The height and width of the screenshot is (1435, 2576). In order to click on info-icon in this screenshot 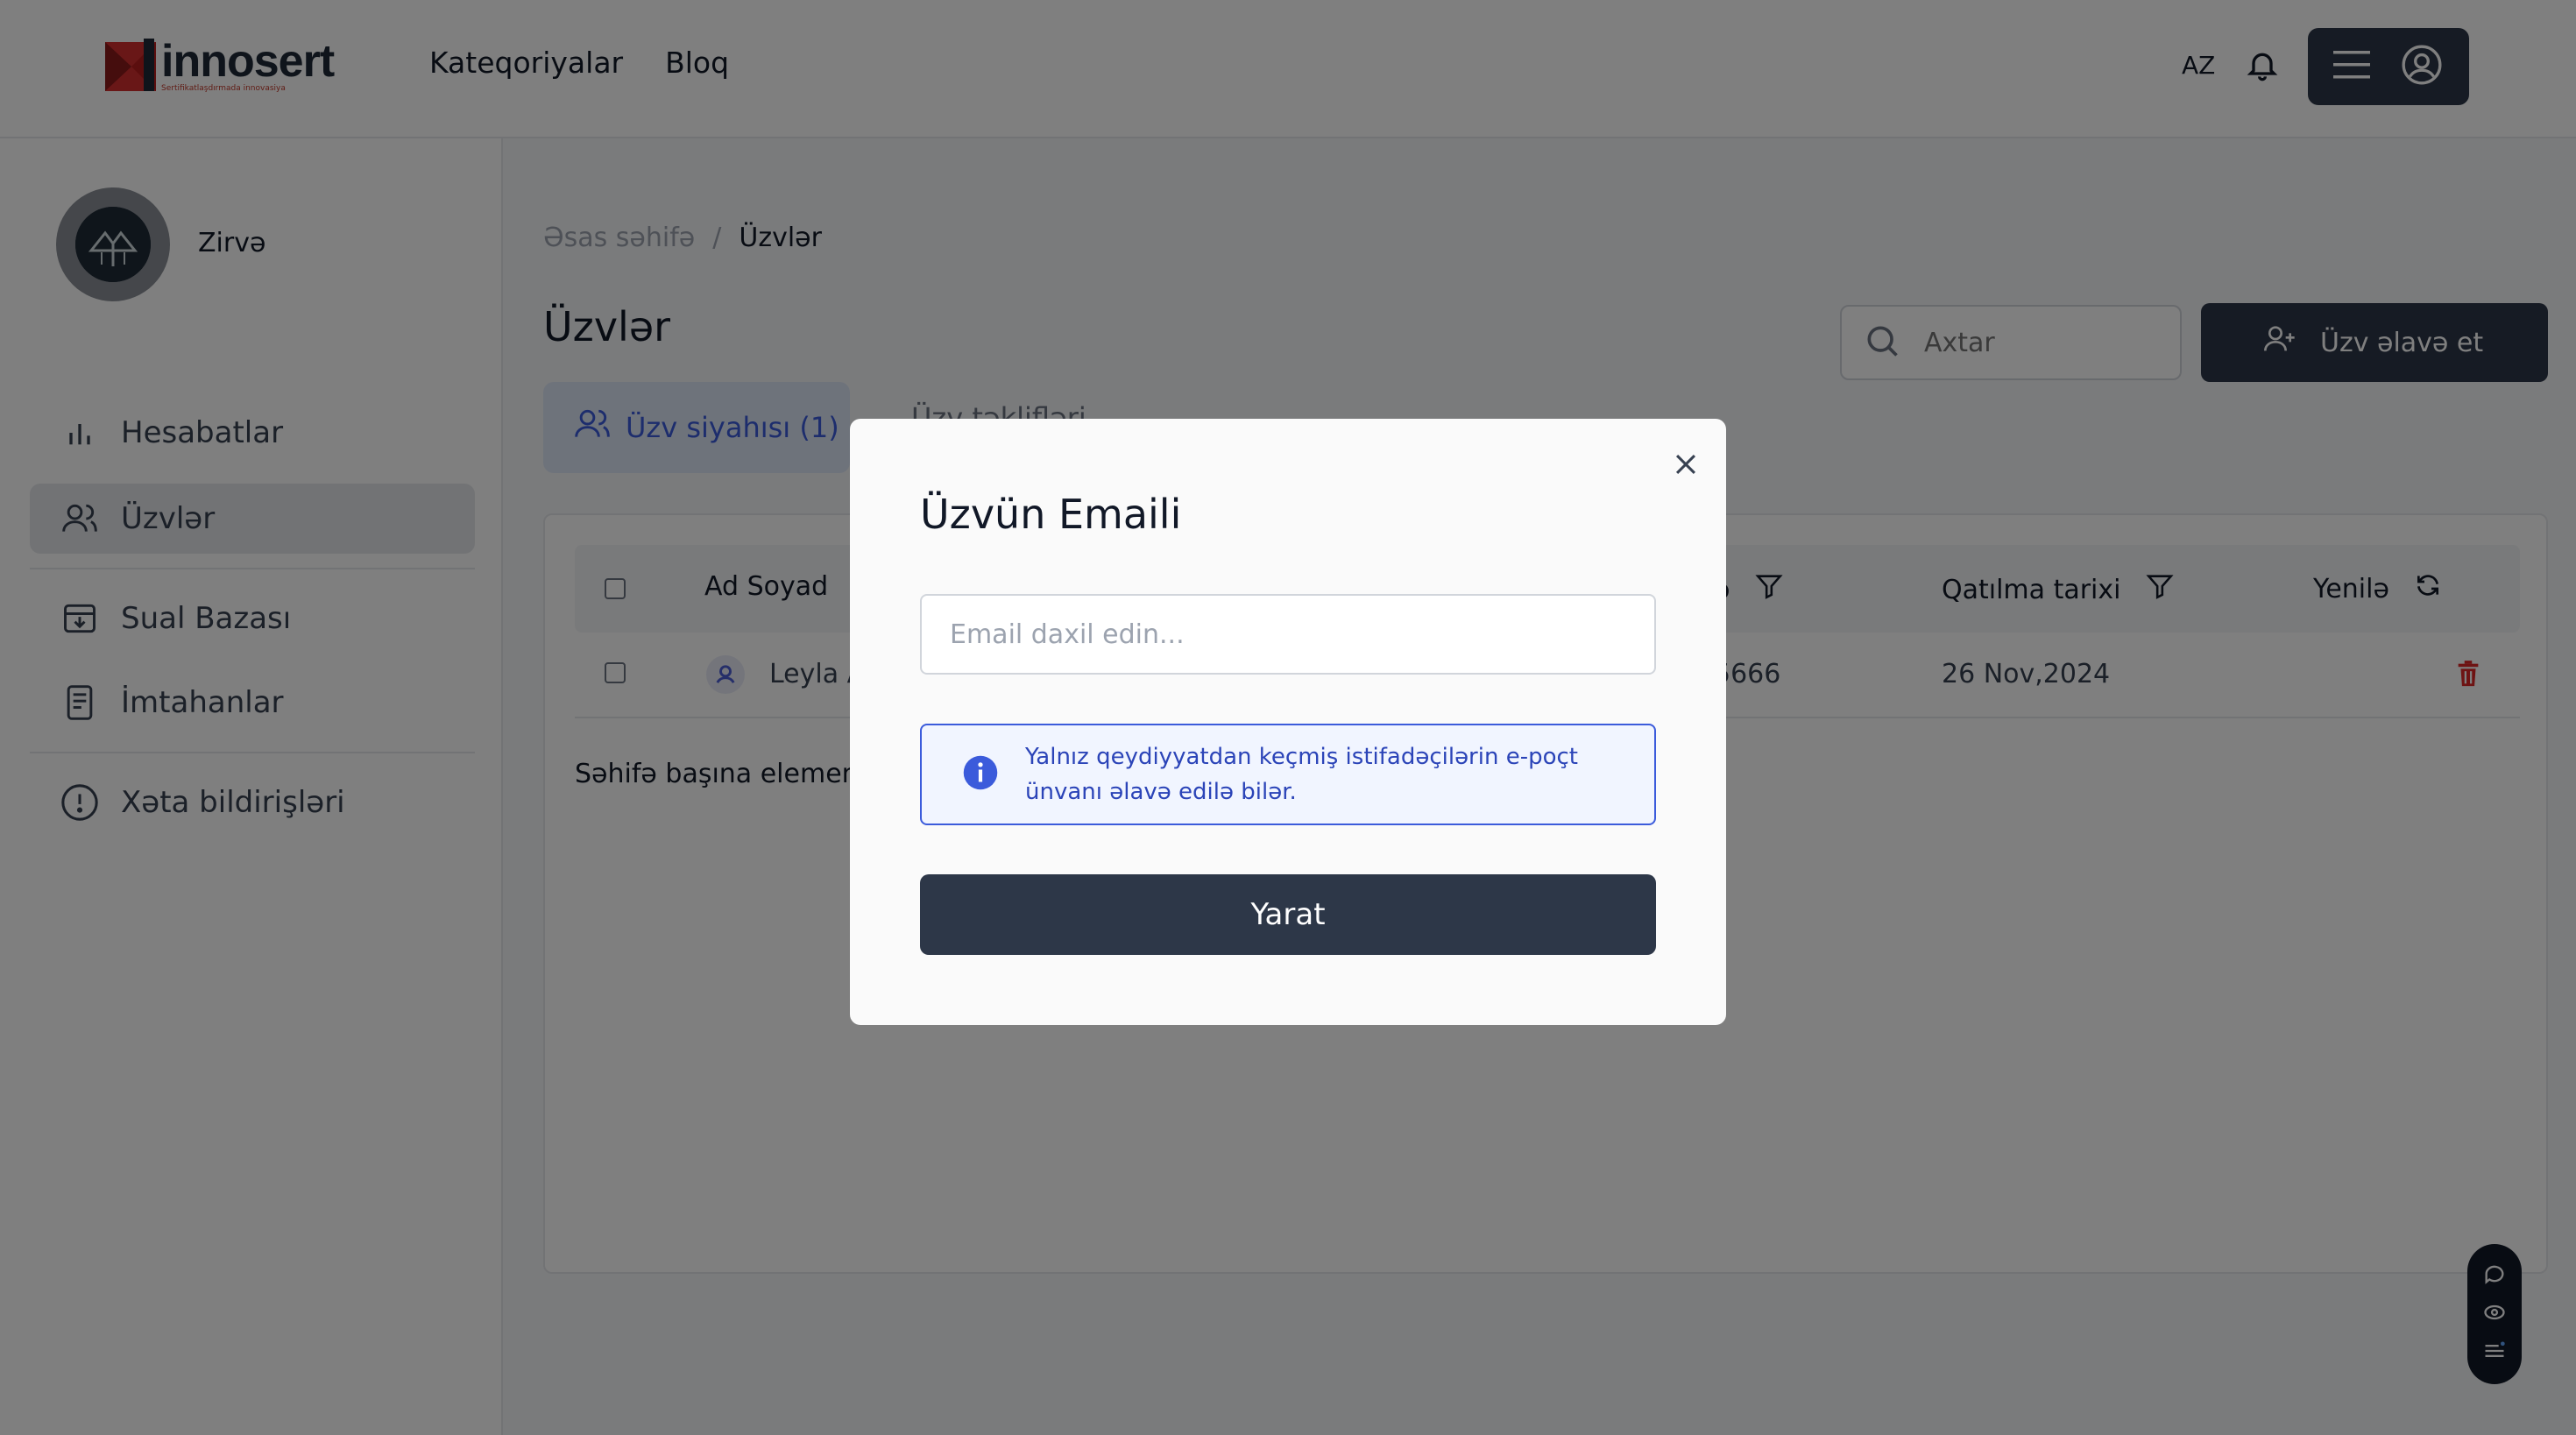, I will do `click(980, 774)`.